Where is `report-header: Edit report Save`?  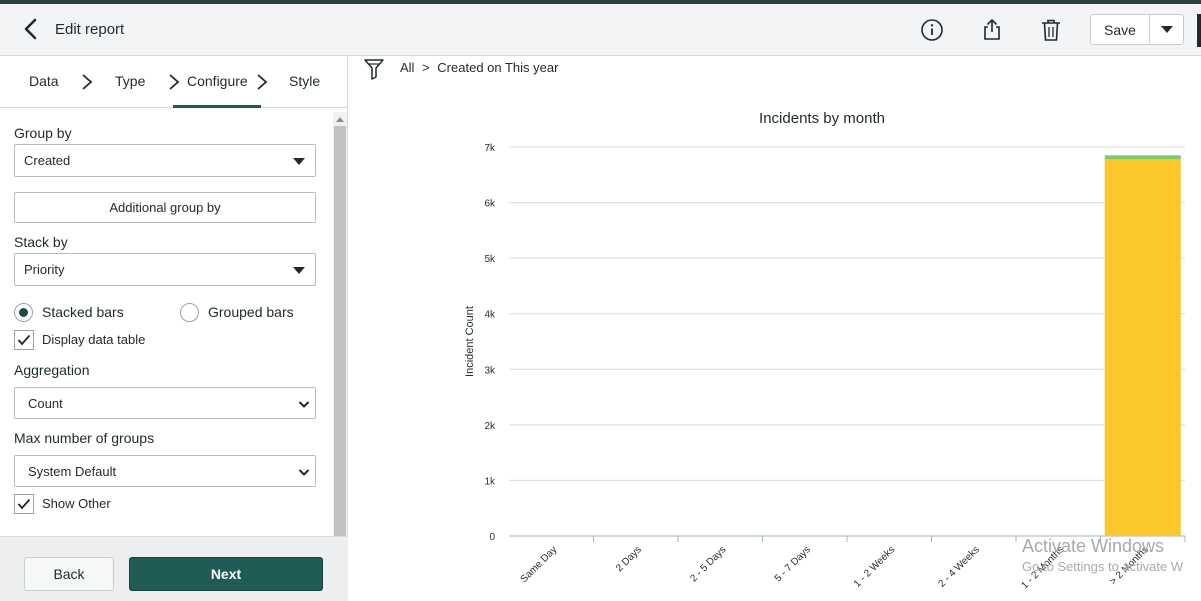 report-header: Edit report Save is located at coordinates (600, 30).